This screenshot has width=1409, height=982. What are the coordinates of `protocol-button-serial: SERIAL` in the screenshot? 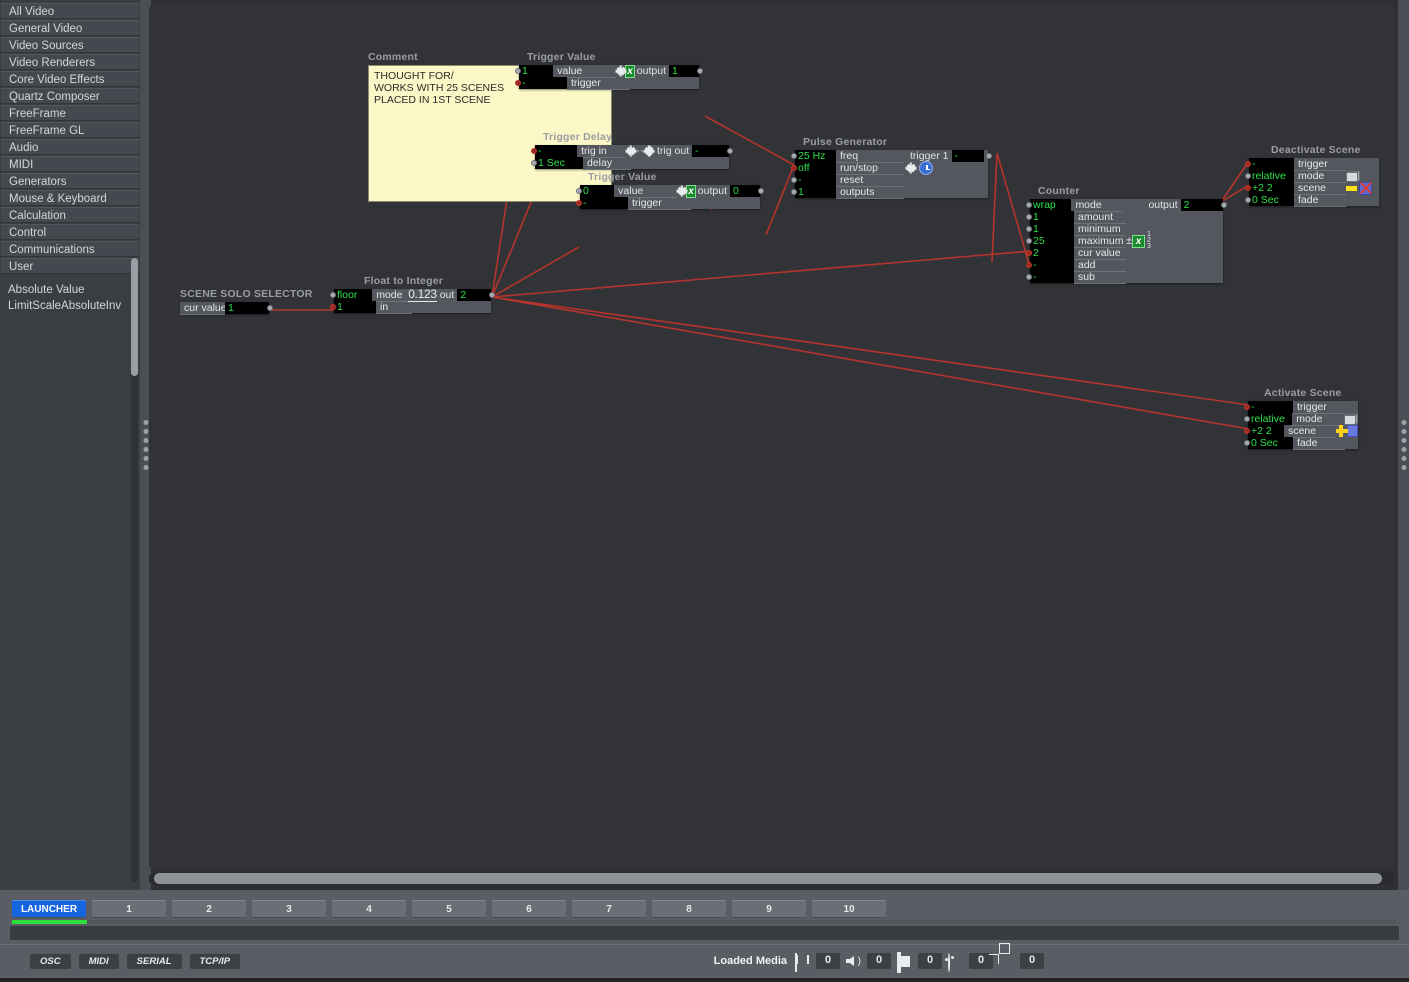 It's located at (154, 961).